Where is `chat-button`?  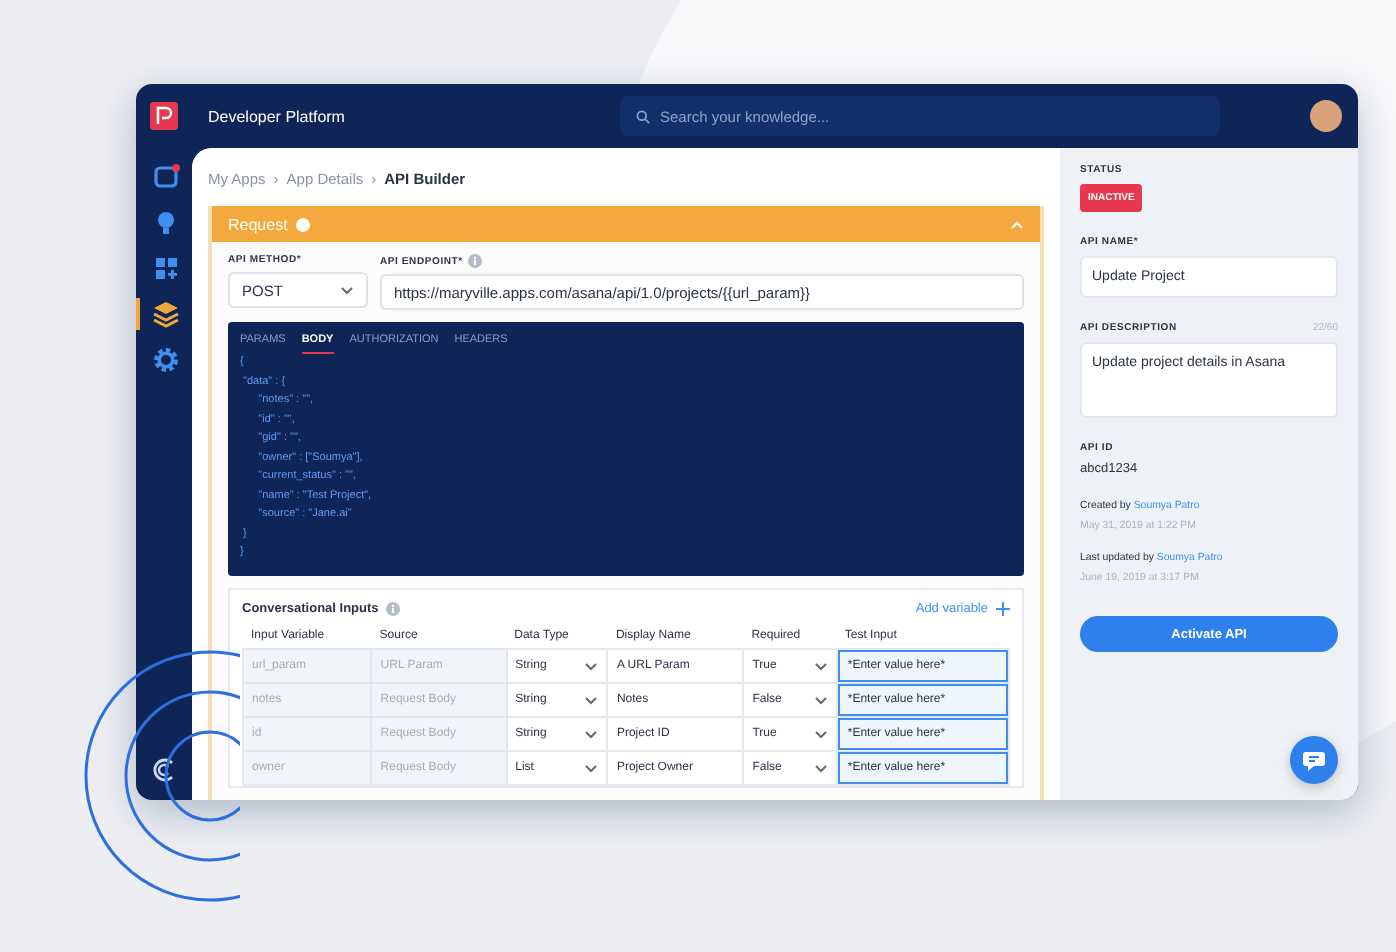 chat-button is located at coordinates (1314, 760).